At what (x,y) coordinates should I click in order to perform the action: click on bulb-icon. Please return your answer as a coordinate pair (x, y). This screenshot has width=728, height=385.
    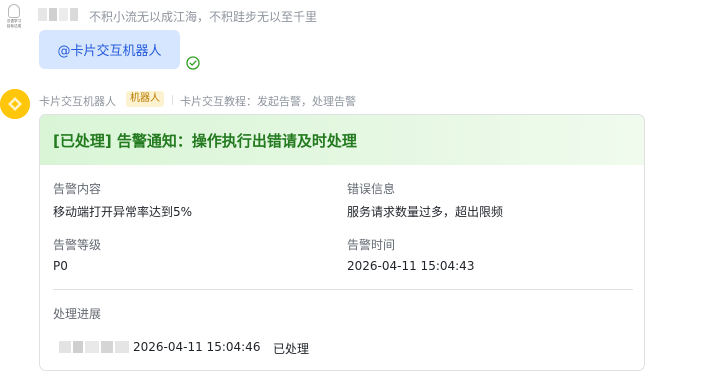
    Looking at the image, I should click on (14, 11).